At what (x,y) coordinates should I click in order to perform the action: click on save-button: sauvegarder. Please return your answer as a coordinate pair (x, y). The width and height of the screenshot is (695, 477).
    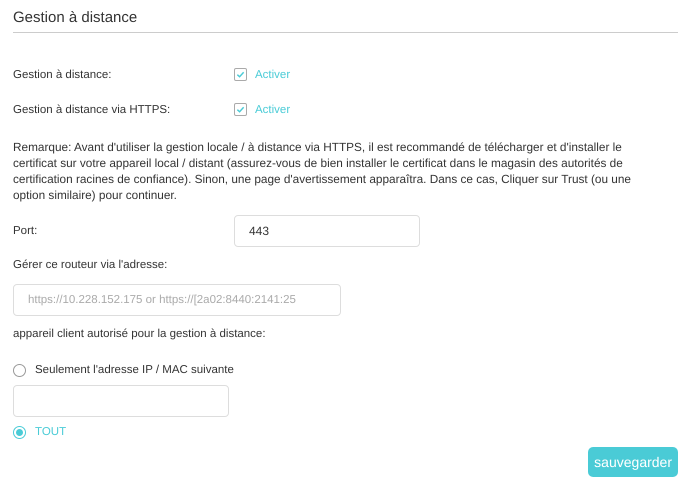
    Looking at the image, I should click on (633, 462).